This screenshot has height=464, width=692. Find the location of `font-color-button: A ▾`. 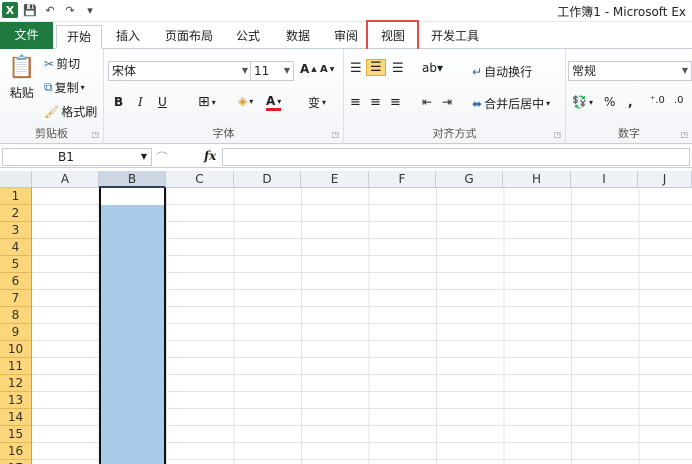

font-color-button: A ▾ is located at coordinates (274, 102).